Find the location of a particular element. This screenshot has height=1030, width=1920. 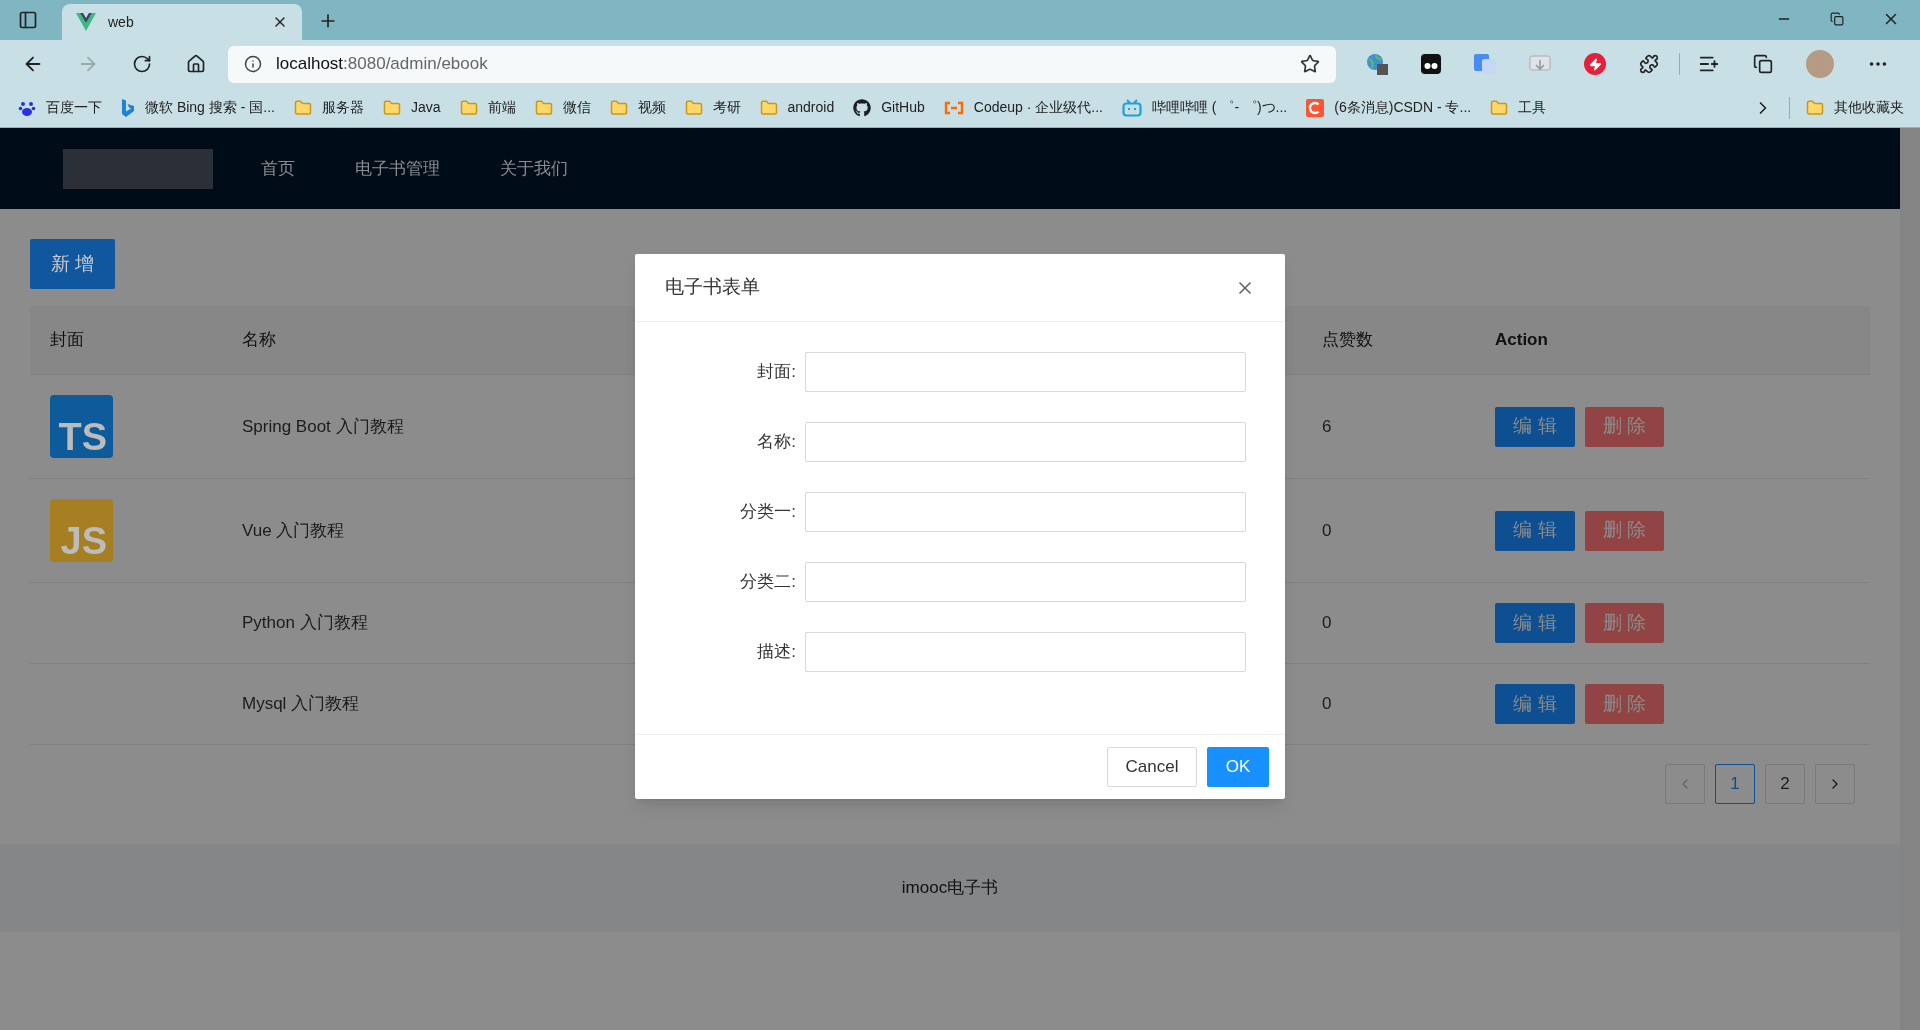

csdn-logo-icon is located at coordinates (1315, 107).